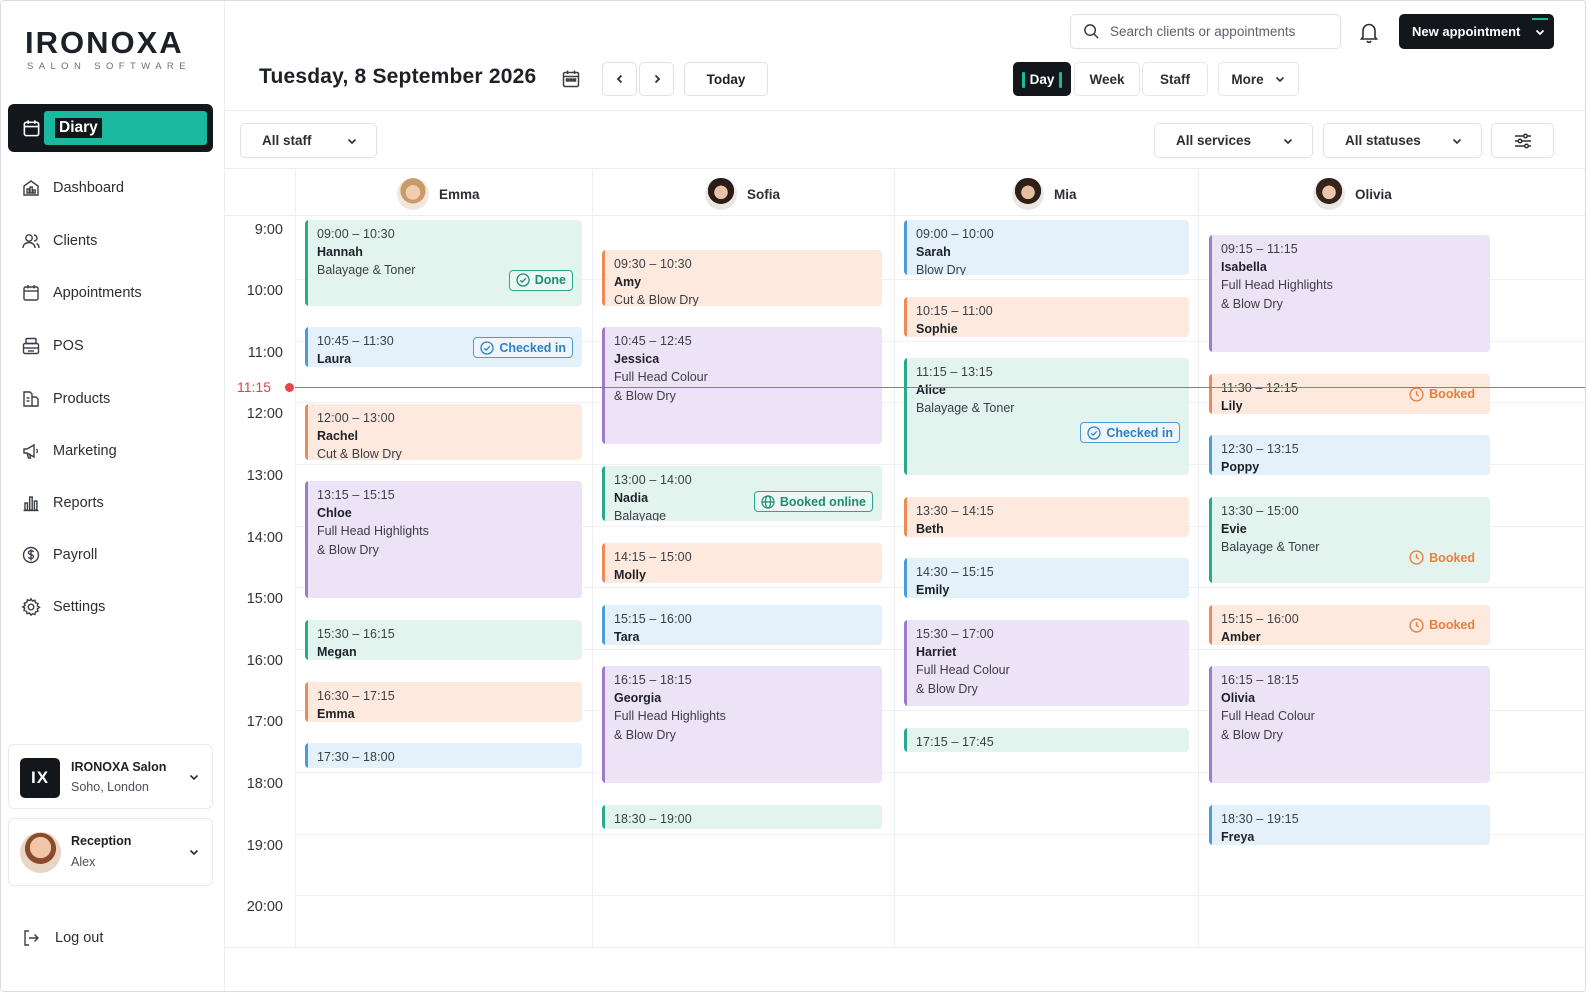  What do you see at coordinates (443, 755) in the screenshot?
I see `appointment-card: 17:30 – 18:00ZoeFringe Trim` at bounding box center [443, 755].